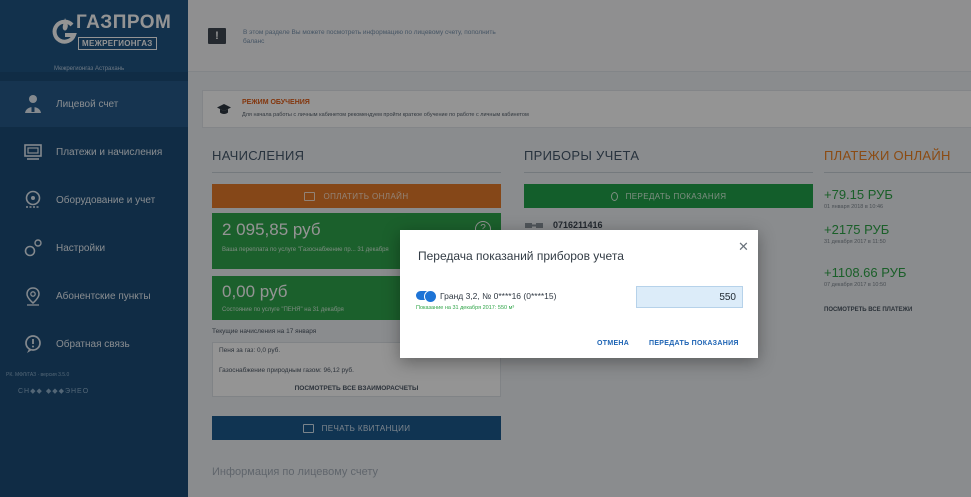  I want to click on meter-label: Гранд 3,2, № 0****16 (0****15), so click(498, 296).